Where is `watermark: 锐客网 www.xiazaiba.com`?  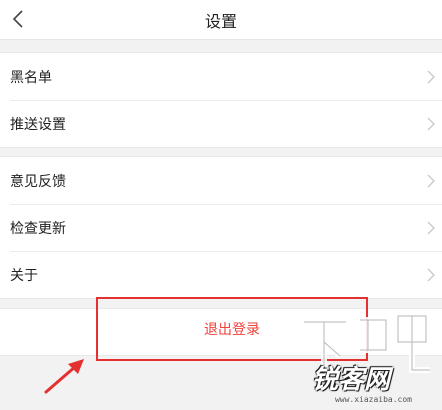 watermark: 锐客网 www.xiazaiba.com is located at coordinates (364, 349).